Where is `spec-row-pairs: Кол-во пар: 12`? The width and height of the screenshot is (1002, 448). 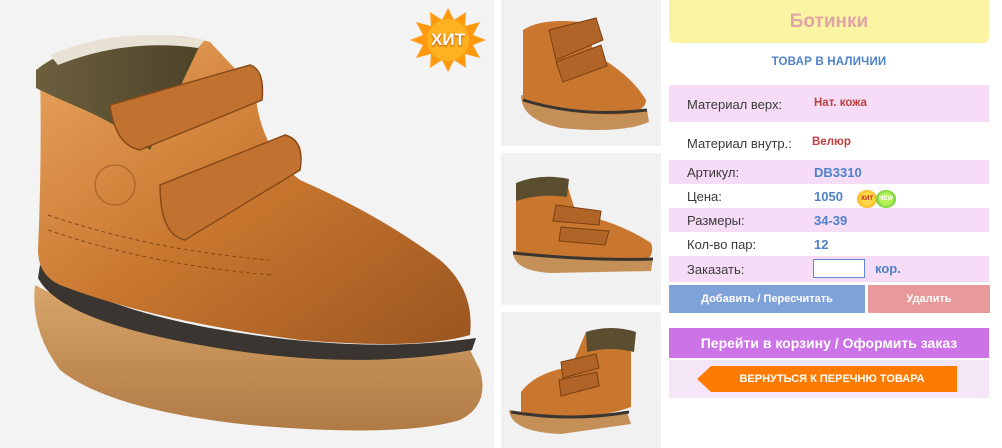 spec-row-pairs: Кол-во пар: 12 is located at coordinates (829, 244).